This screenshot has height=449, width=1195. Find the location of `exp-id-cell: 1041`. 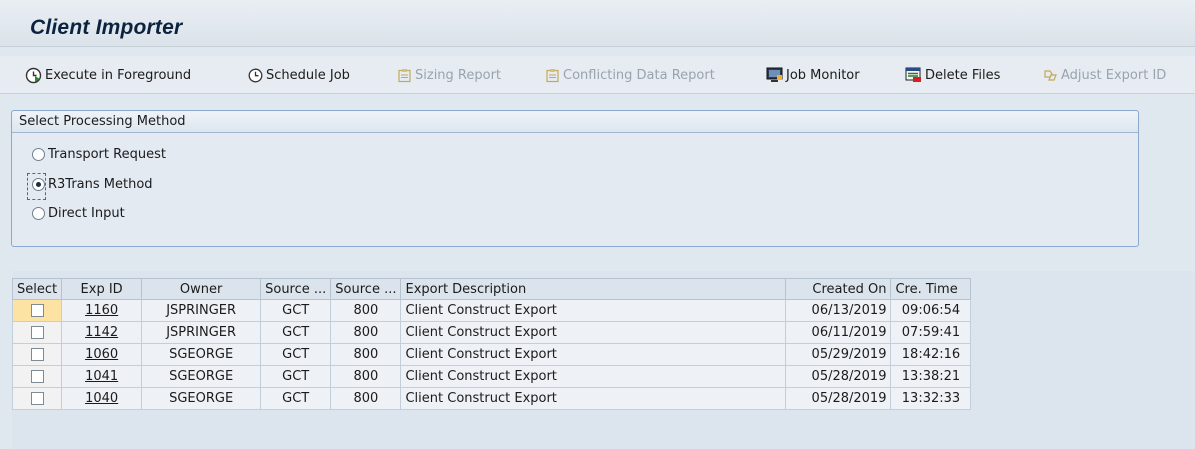

exp-id-cell: 1041 is located at coordinates (102, 376).